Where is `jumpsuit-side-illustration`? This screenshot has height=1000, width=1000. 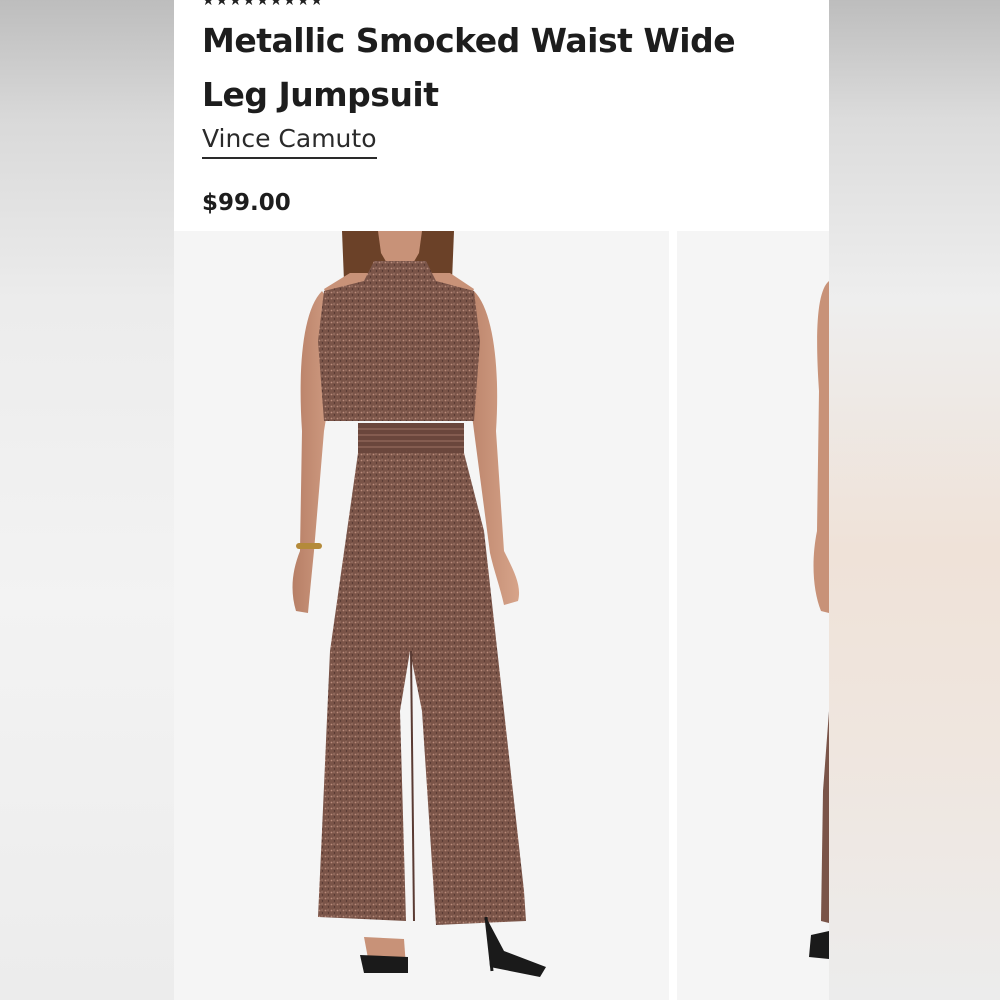 jumpsuit-side-illustration is located at coordinates (753, 615).